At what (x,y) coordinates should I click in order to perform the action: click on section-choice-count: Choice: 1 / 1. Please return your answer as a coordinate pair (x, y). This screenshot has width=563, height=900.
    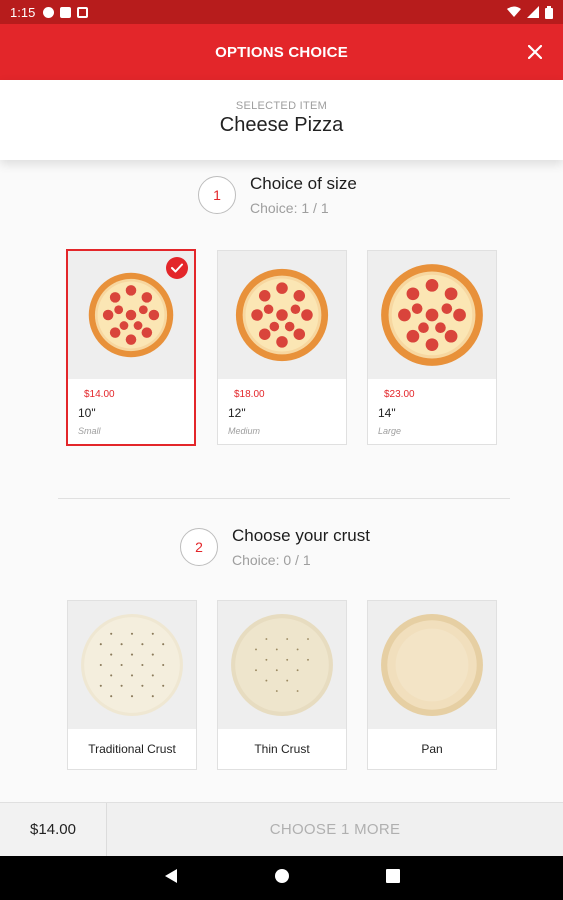
    Looking at the image, I should click on (289, 208).